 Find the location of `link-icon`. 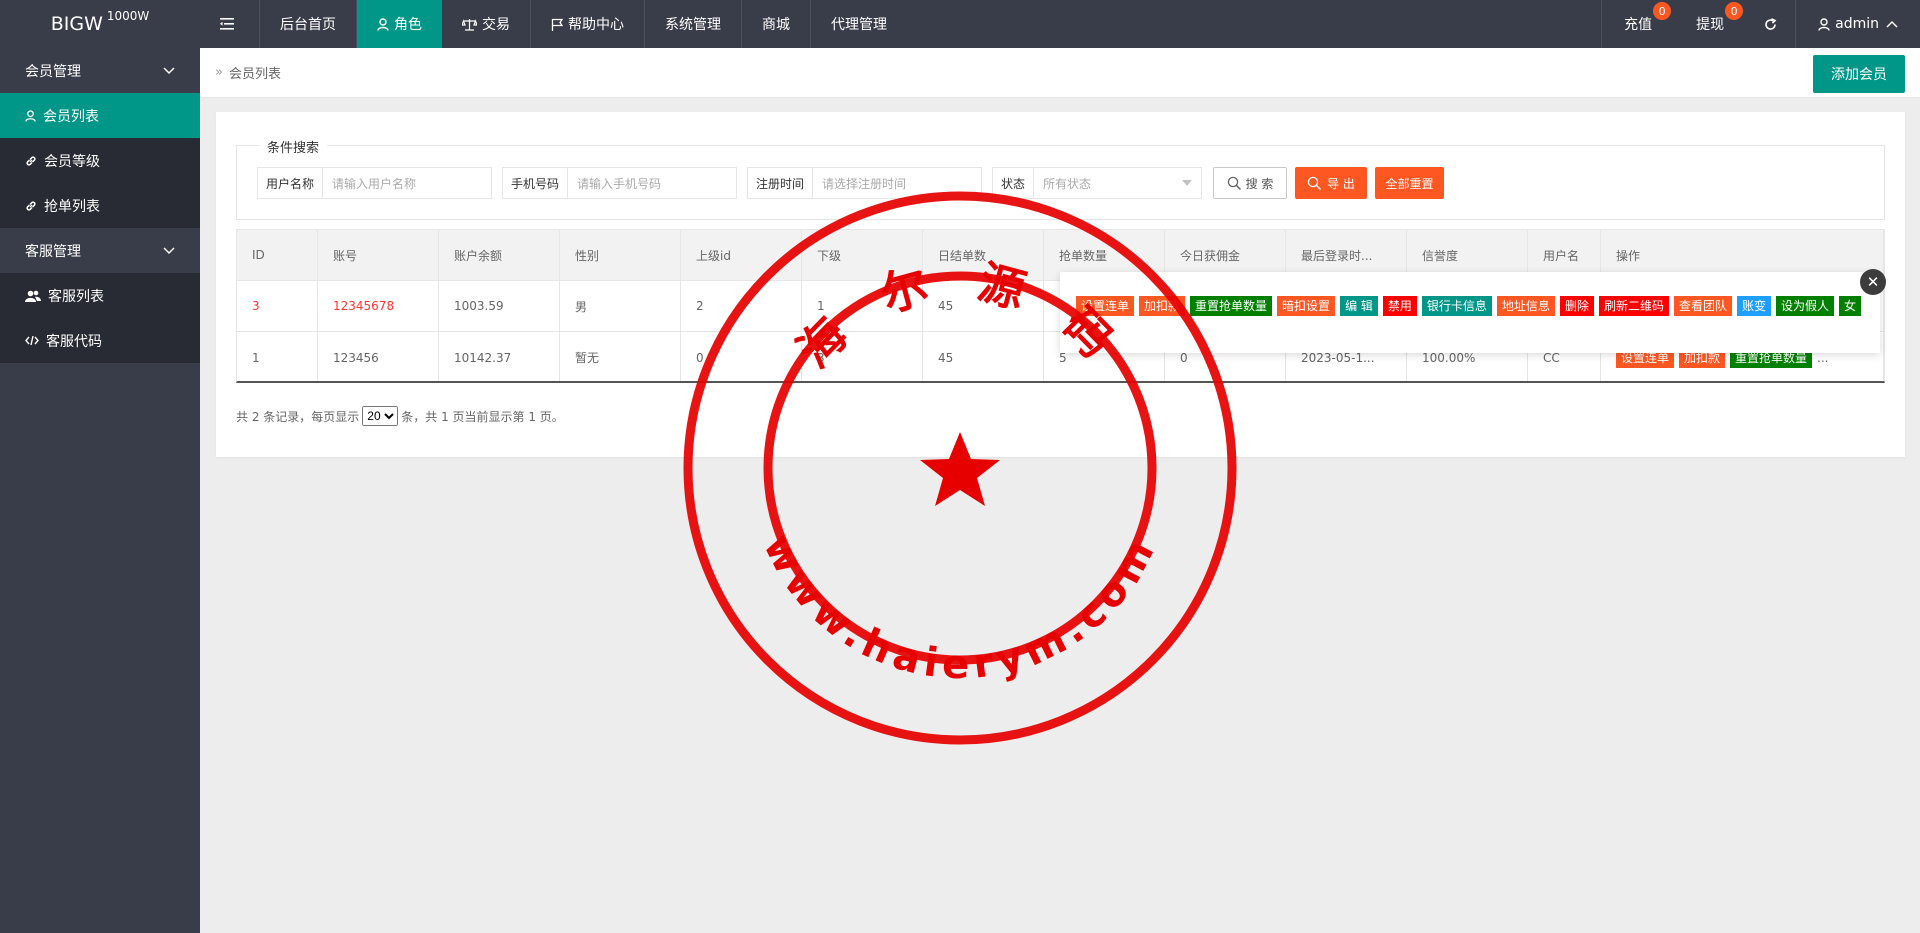

link-icon is located at coordinates (31, 205).